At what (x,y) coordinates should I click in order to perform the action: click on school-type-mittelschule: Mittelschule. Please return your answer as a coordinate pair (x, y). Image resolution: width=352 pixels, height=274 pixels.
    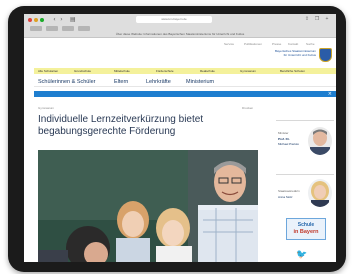
    Looking at the image, I should click on (122, 71).